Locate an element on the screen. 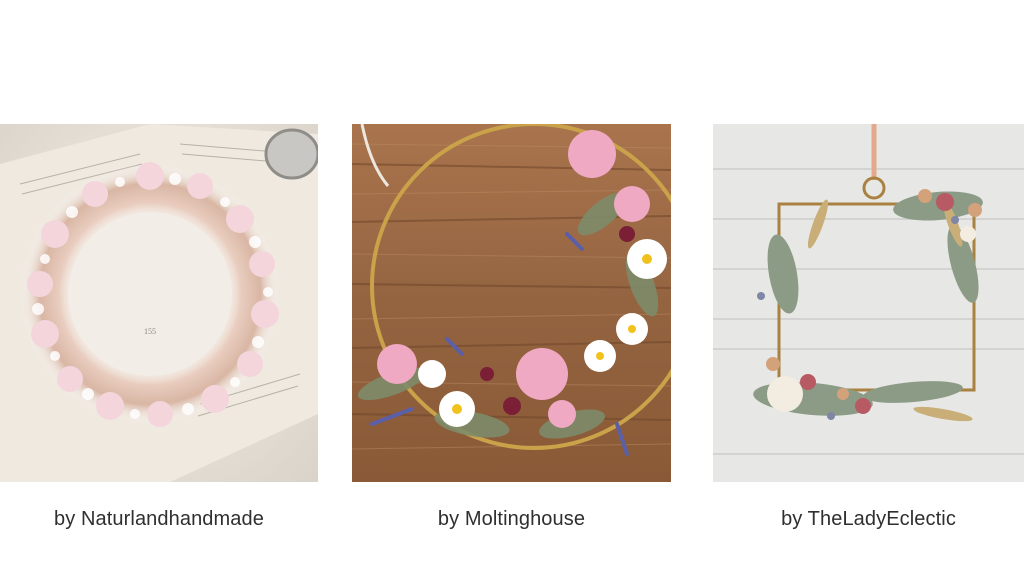 The image size is (1024, 576). caption-theladyeclectic: by TheLadyEclectic is located at coordinates (868, 519).